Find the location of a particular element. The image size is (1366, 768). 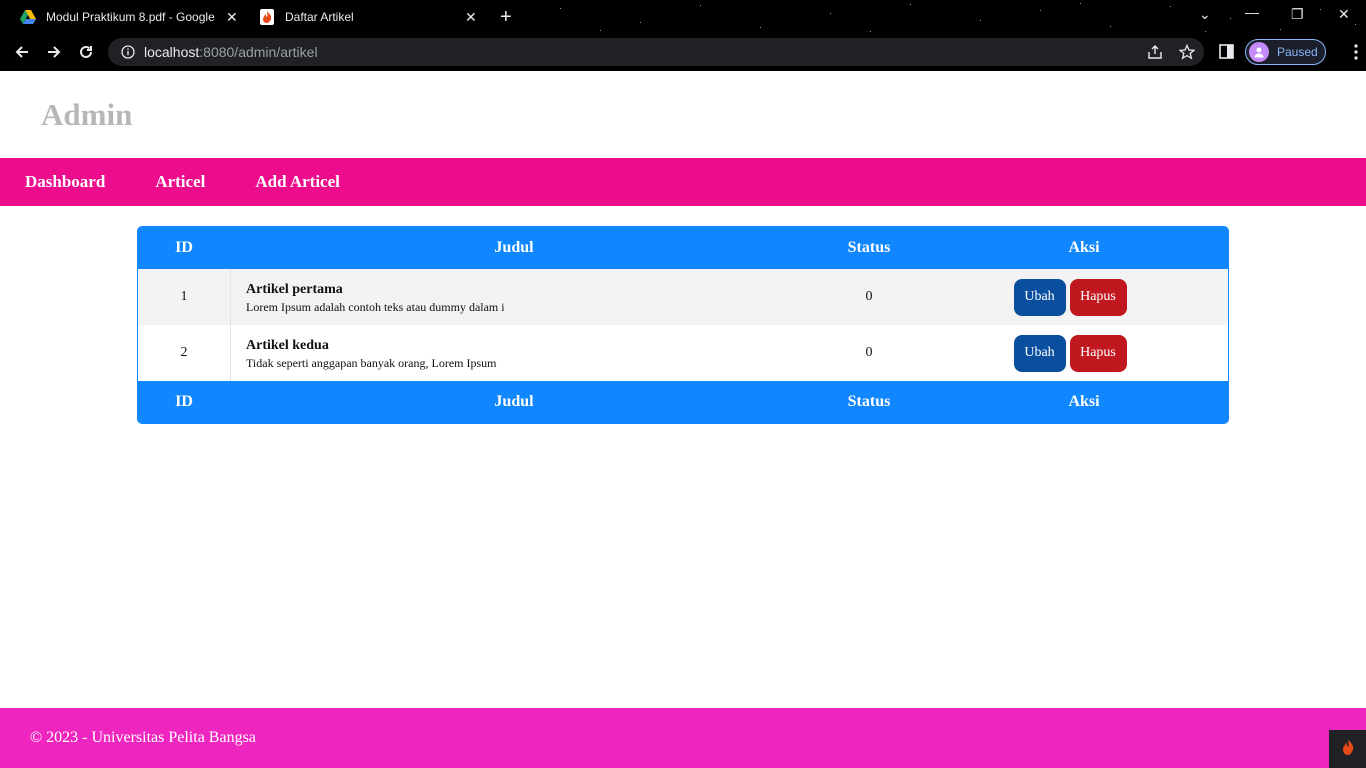

profile-button: Paused is located at coordinates (1285, 52).